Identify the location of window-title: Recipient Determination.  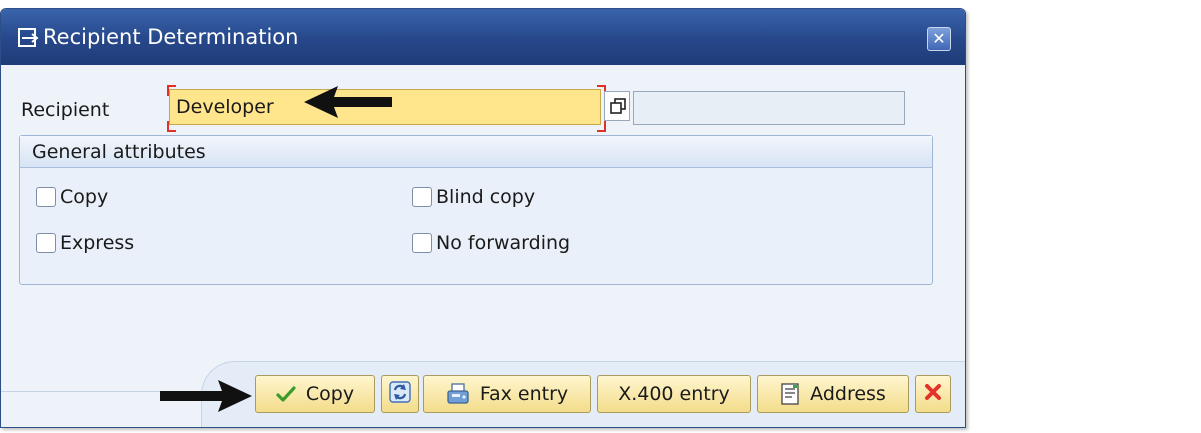
(171, 37).